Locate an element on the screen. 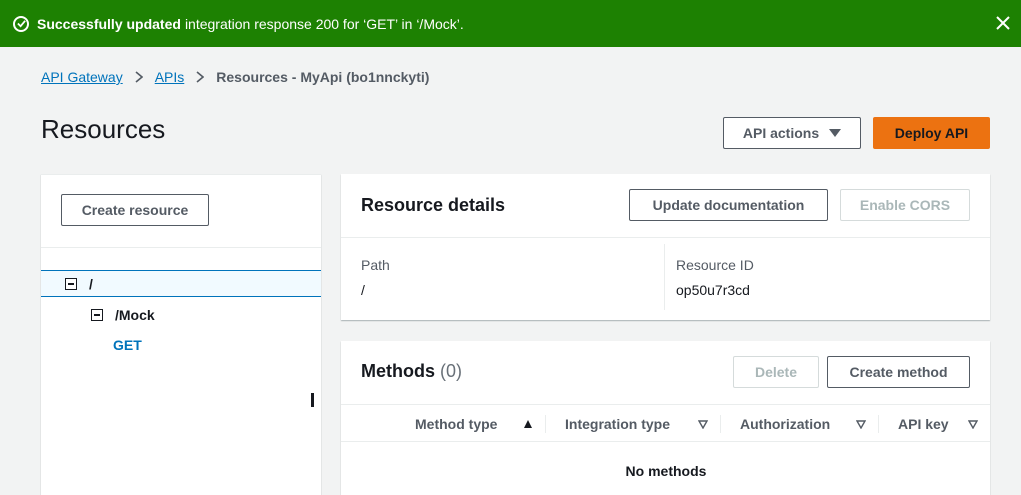  methods-count: (0) is located at coordinates (451, 371).